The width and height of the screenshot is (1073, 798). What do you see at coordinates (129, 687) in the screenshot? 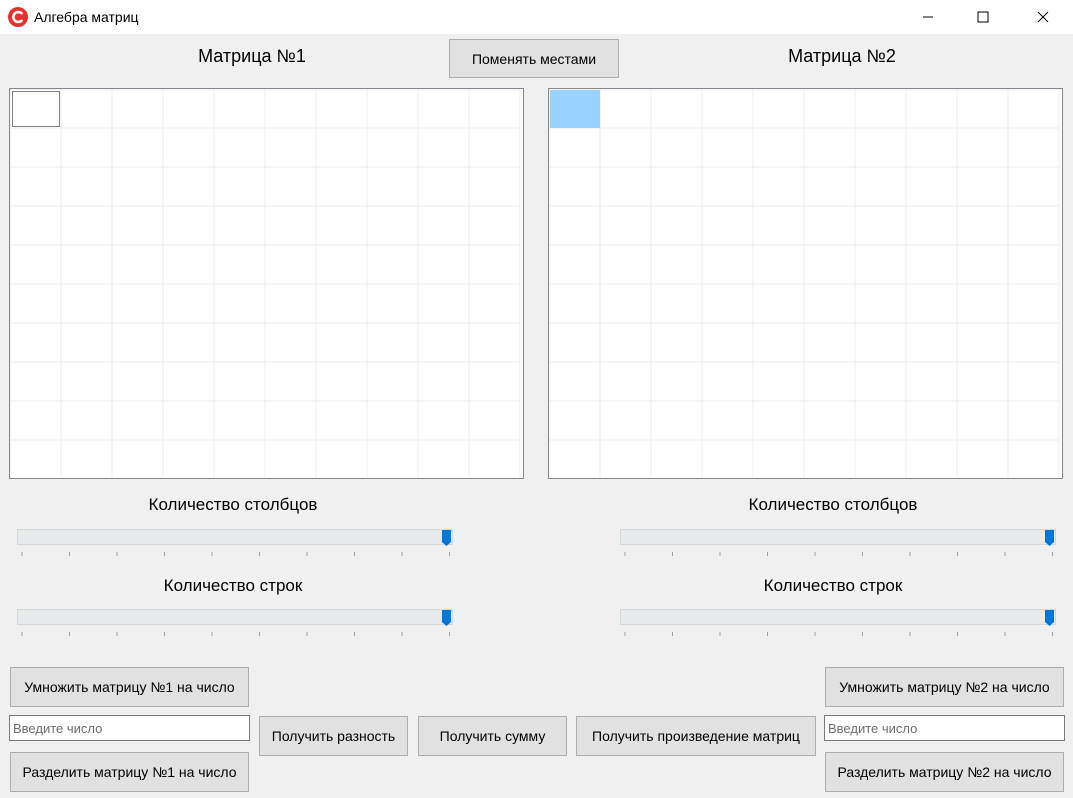
I see `multiply-matrix1-button: Умножить матрицу №1 на число` at bounding box center [129, 687].